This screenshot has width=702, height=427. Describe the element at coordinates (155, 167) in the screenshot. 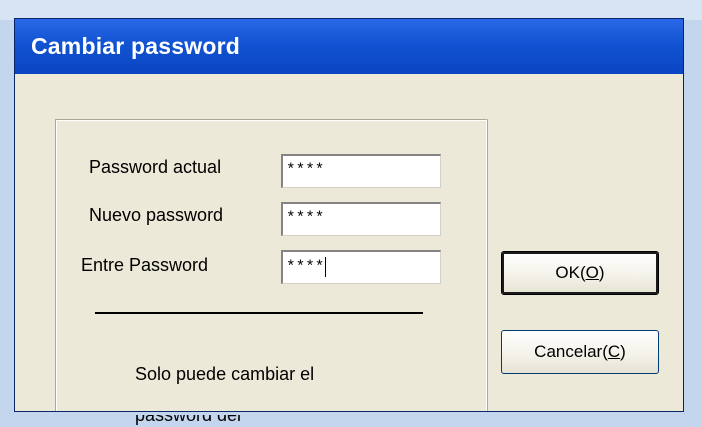

I see `current-password-label: Password actual` at that location.